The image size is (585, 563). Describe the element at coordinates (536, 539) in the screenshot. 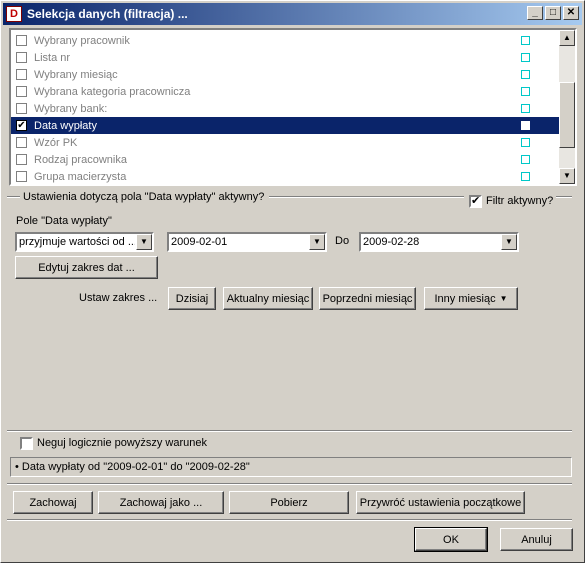

I see `cancel-button: Anuluj` at that location.